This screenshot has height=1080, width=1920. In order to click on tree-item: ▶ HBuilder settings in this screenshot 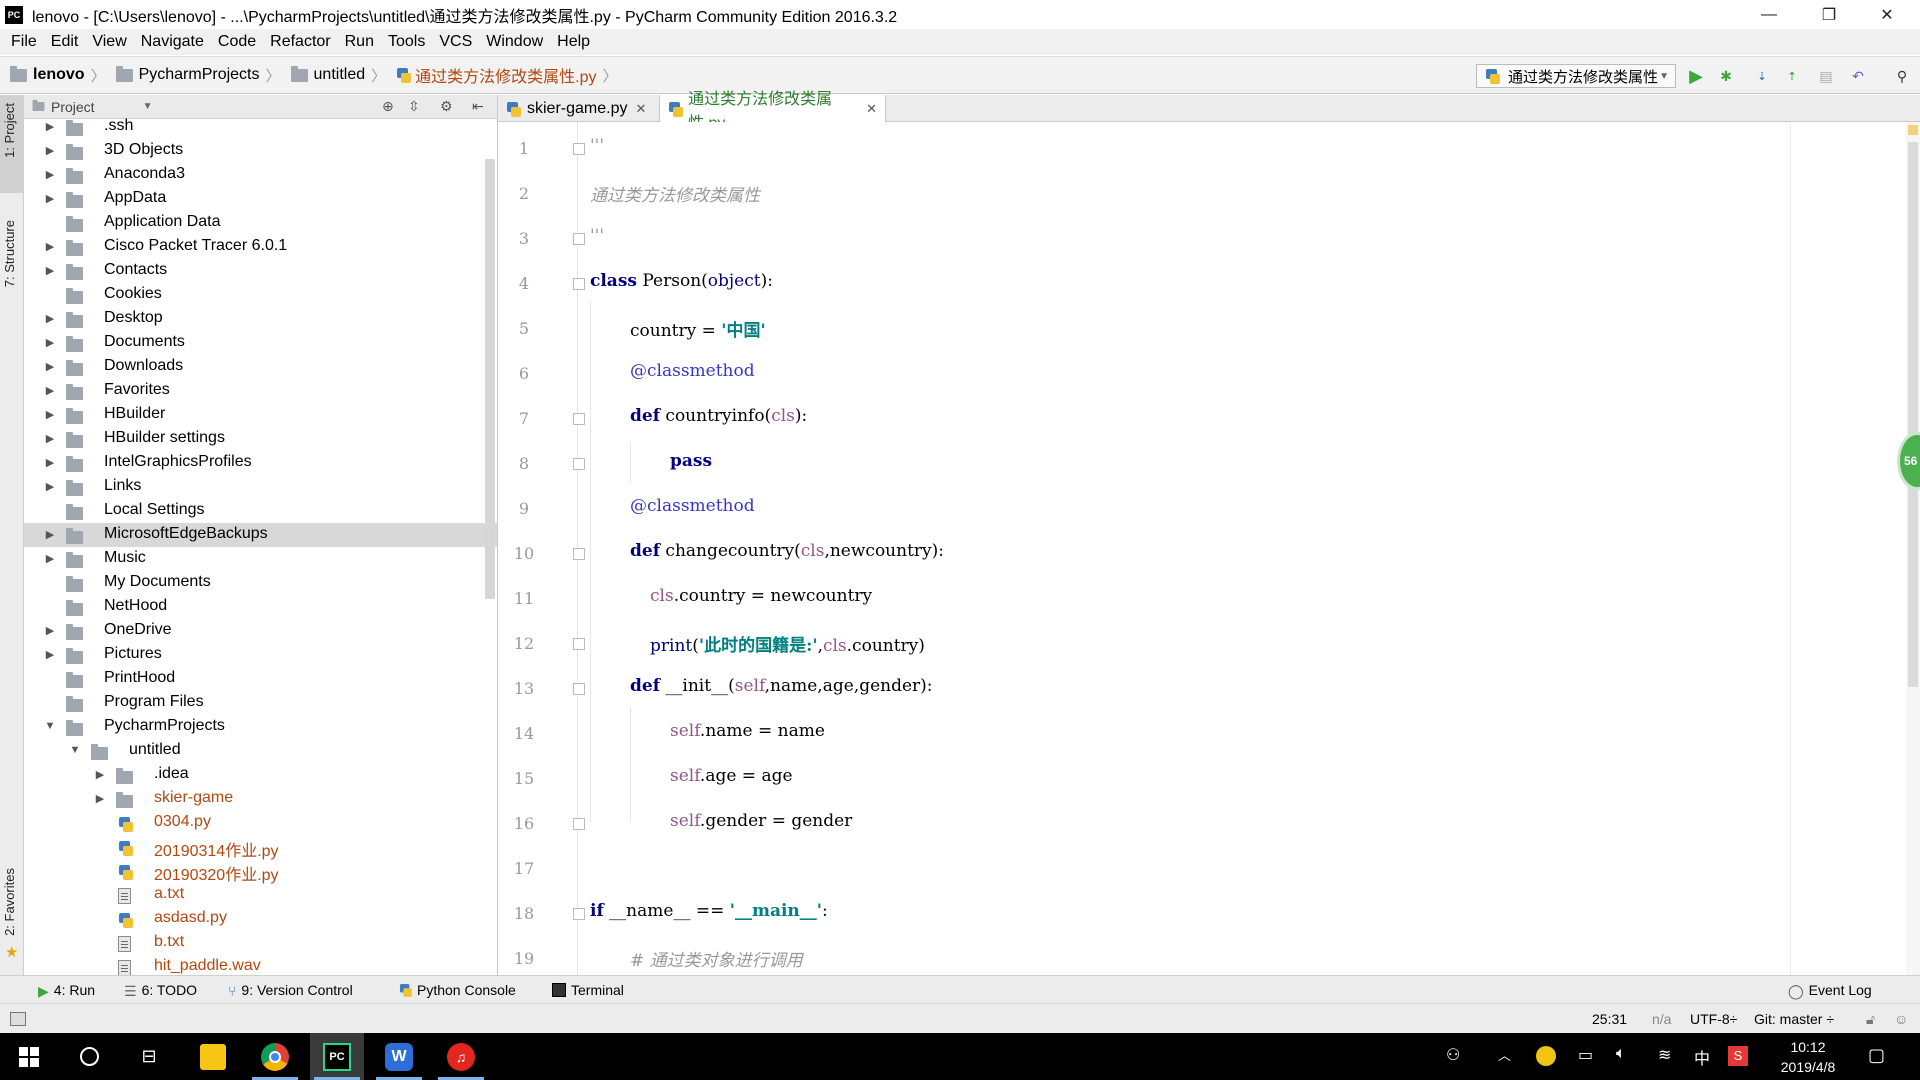, I will do `click(260, 439)`.